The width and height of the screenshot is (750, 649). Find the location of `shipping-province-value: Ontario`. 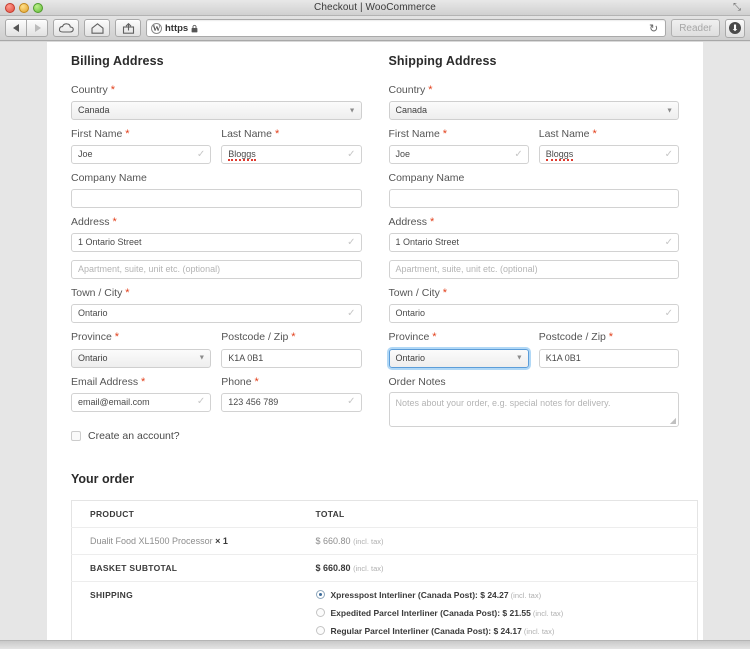

shipping-province-value: Ontario is located at coordinates (410, 357).